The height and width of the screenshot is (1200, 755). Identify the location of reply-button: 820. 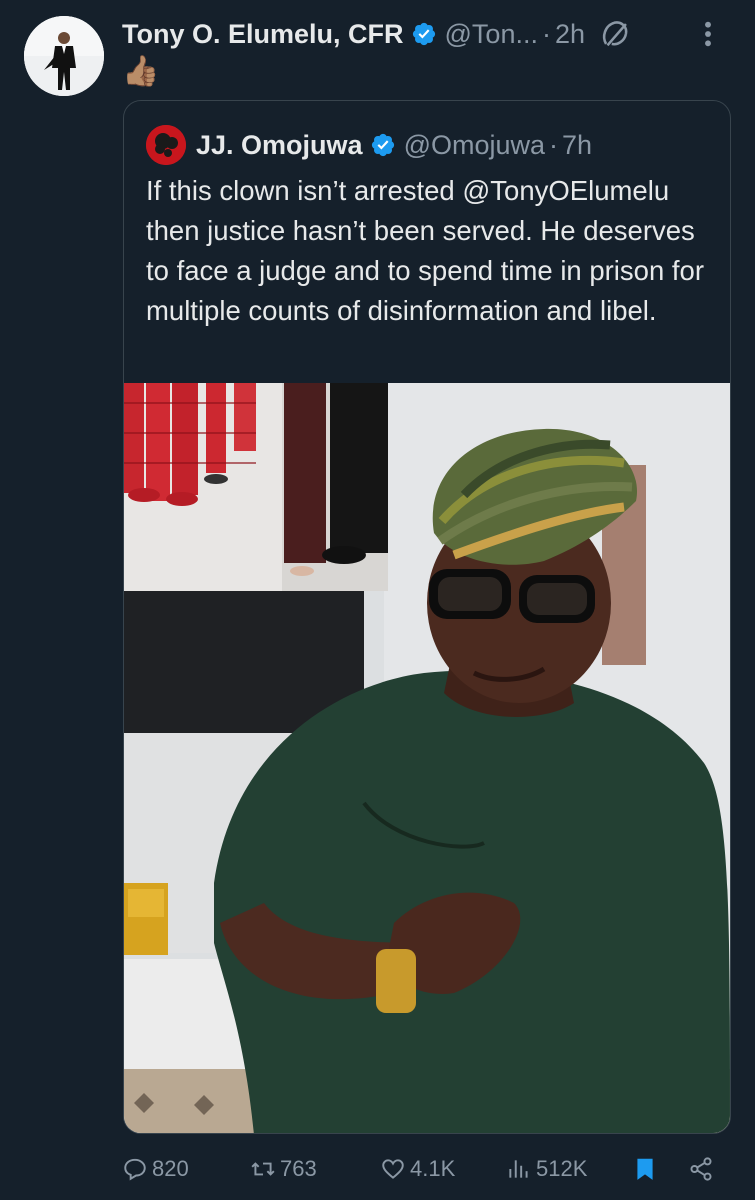
(155, 1169).